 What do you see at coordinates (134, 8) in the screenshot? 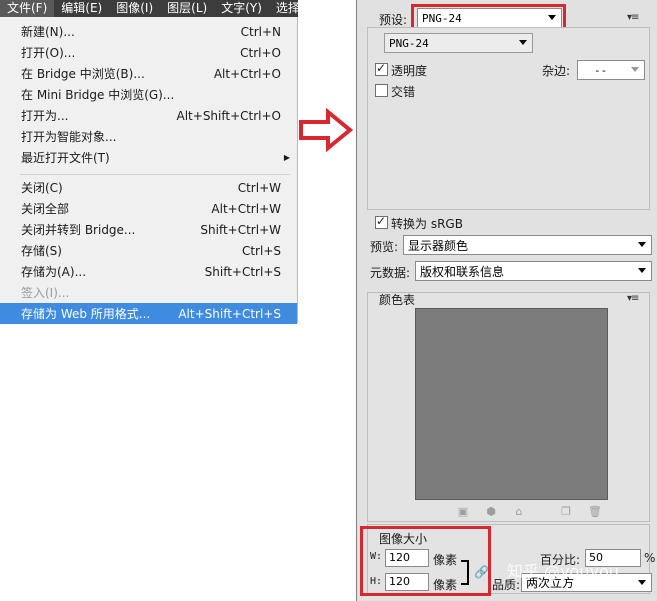
I see `menu-image: 图像(I)` at bounding box center [134, 8].